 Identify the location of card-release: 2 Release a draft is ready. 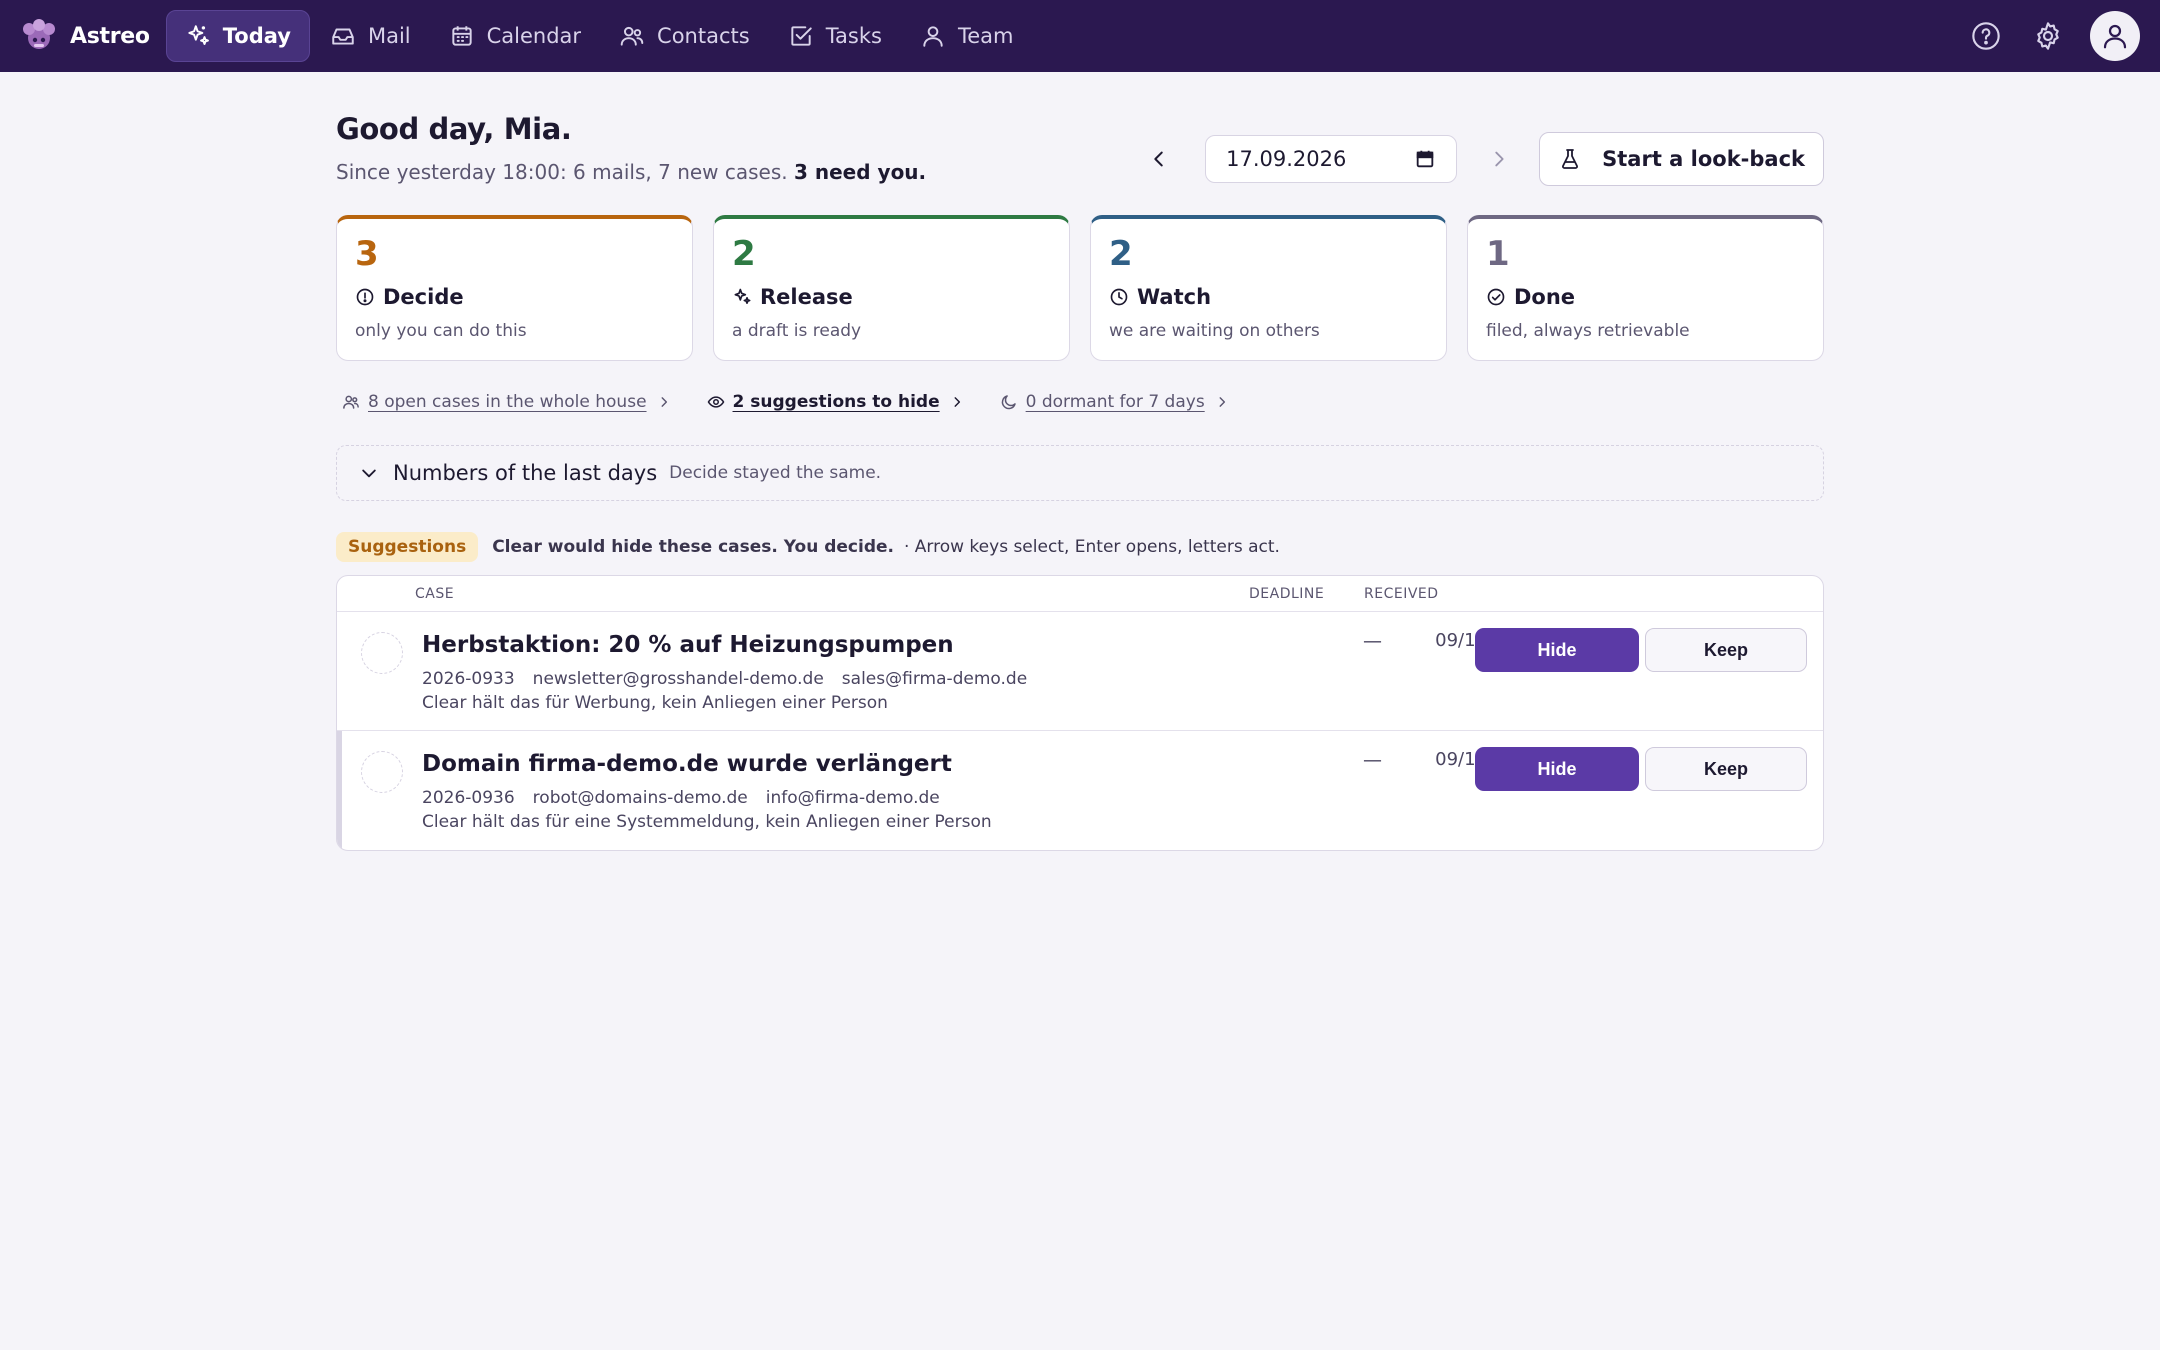
(891, 288).